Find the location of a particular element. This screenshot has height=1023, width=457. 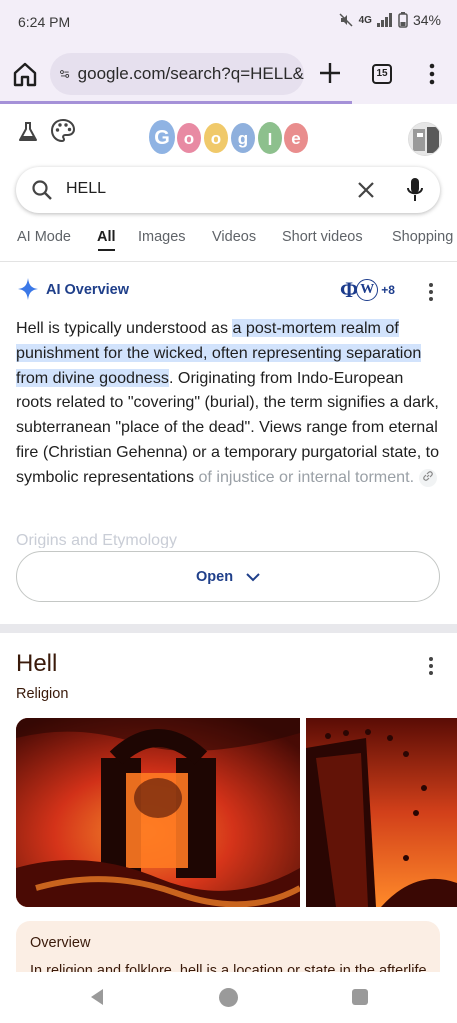

ai-overview-more-icon is located at coordinates (431, 292).